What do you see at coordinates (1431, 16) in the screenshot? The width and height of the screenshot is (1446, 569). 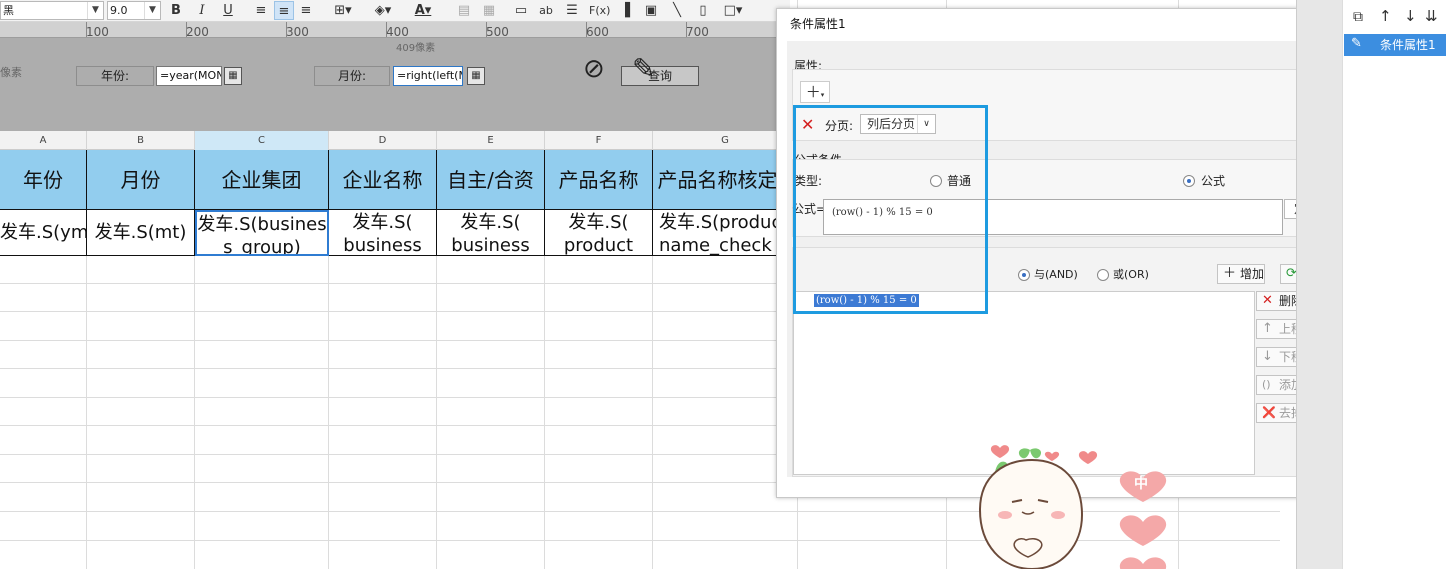 I see `move-bottom-icon: ⇊` at bounding box center [1431, 16].